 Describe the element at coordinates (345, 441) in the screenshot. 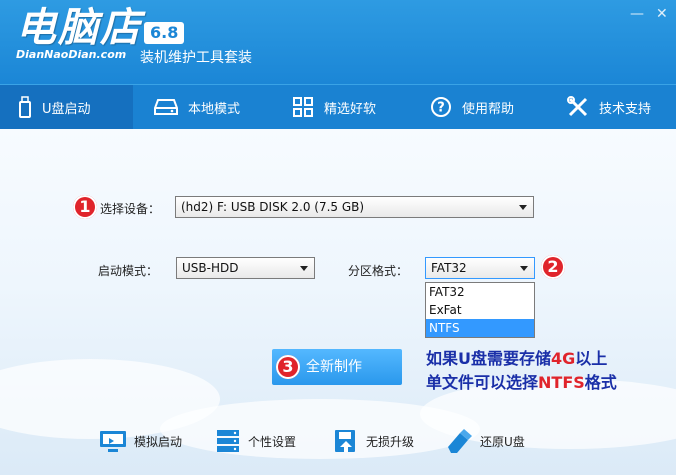

I see `upgrade-icon` at that location.